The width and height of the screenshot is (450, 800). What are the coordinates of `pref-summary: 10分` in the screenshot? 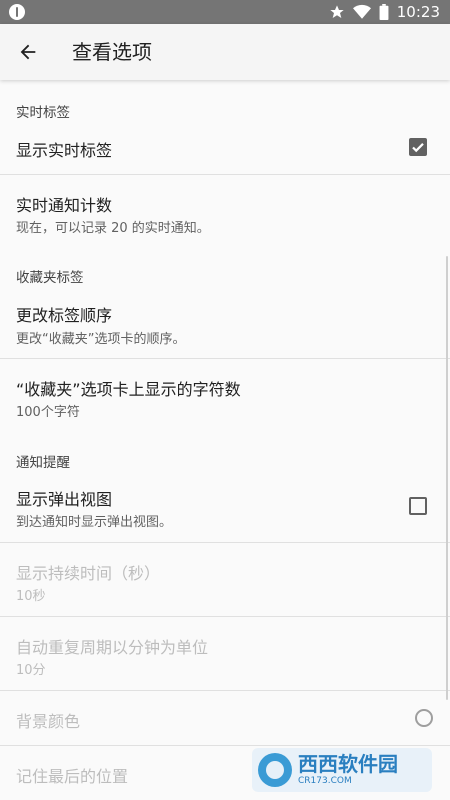 It's located at (31, 670).